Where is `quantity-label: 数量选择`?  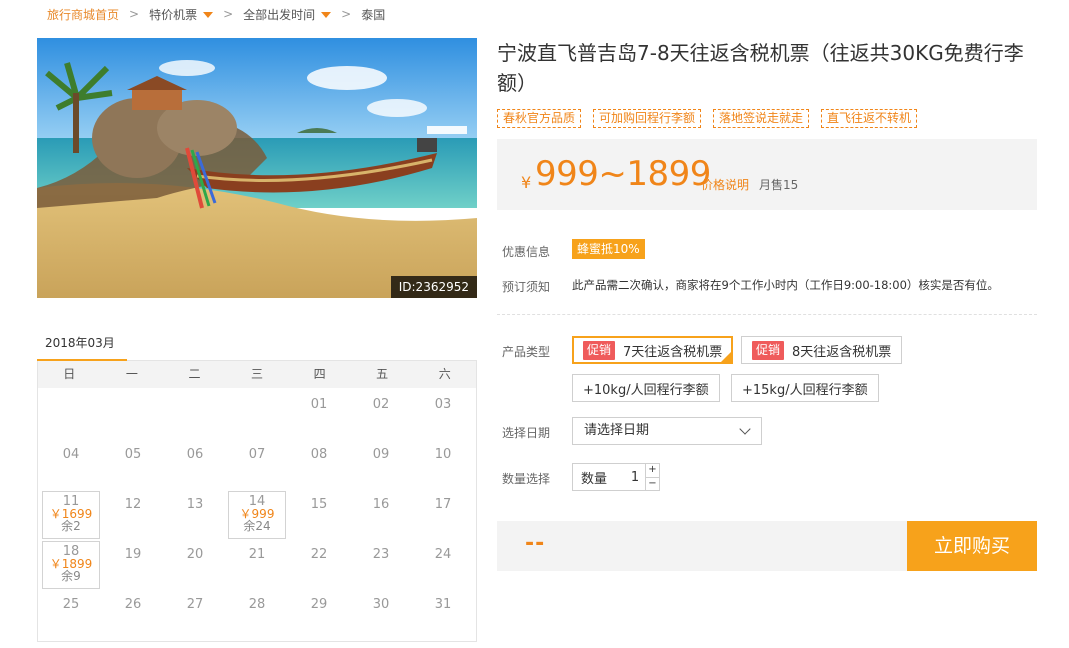 quantity-label: 数量选择 is located at coordinates (526, 479).